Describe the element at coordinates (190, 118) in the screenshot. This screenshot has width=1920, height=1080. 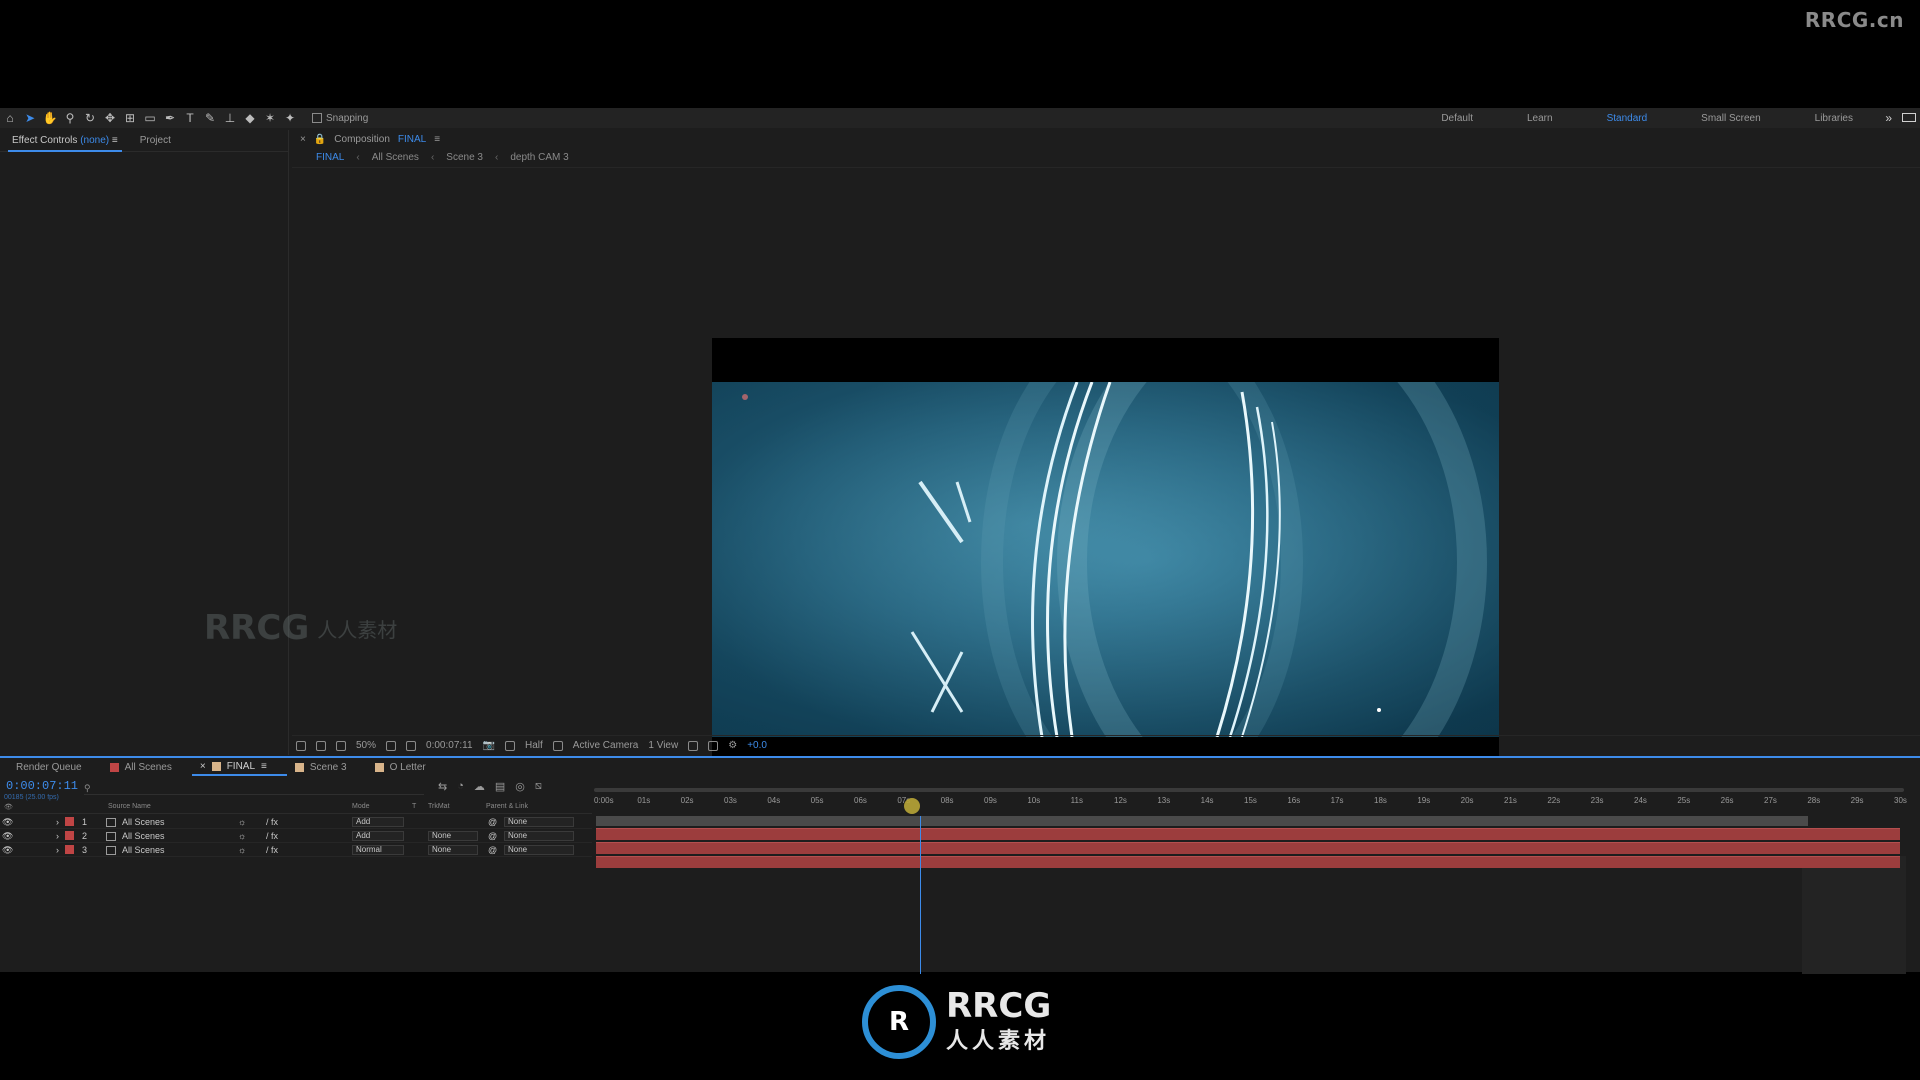
I see `type-tool-icon: T` at that location.